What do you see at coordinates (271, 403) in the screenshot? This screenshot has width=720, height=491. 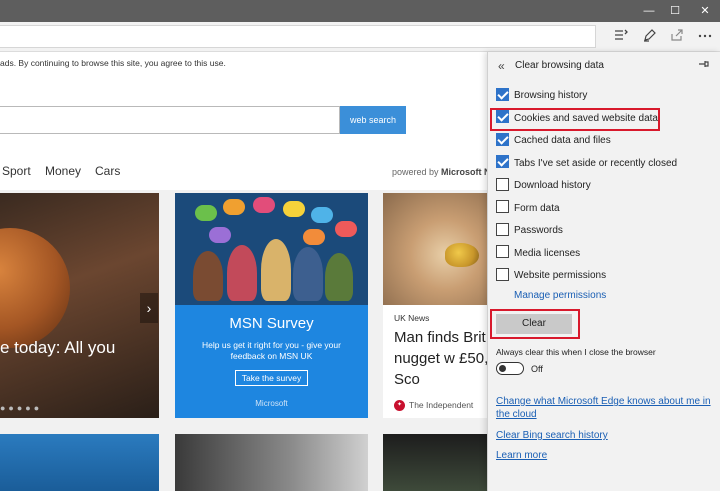 I see `survey-footer: Microsoft` at bounding box center [271, 403].